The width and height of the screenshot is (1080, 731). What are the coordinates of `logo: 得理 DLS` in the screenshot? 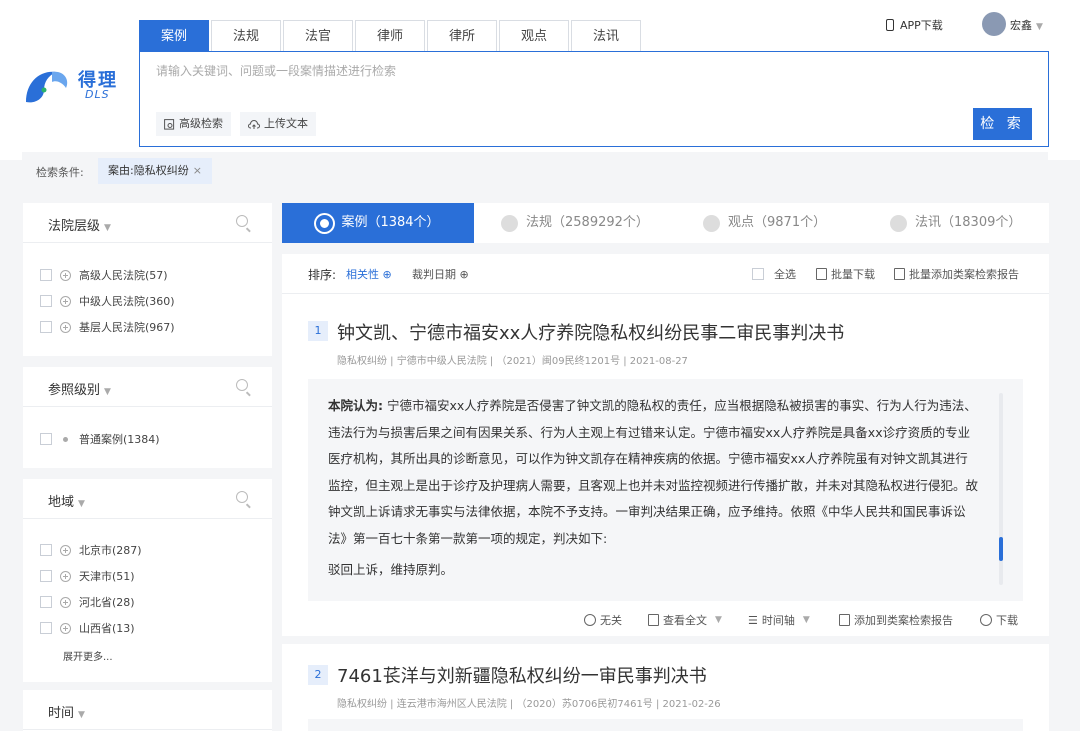 It's located at (72, 85).